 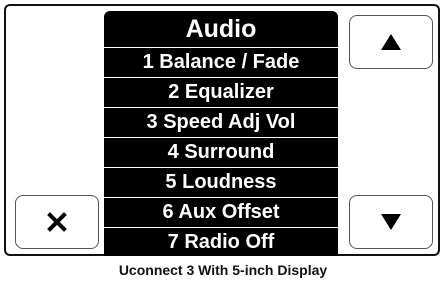 What do you see at coordinates (221, 152) in the screenshot?
I see `menu-item-surround: 4 Surround` at bounding box center [221, 152].